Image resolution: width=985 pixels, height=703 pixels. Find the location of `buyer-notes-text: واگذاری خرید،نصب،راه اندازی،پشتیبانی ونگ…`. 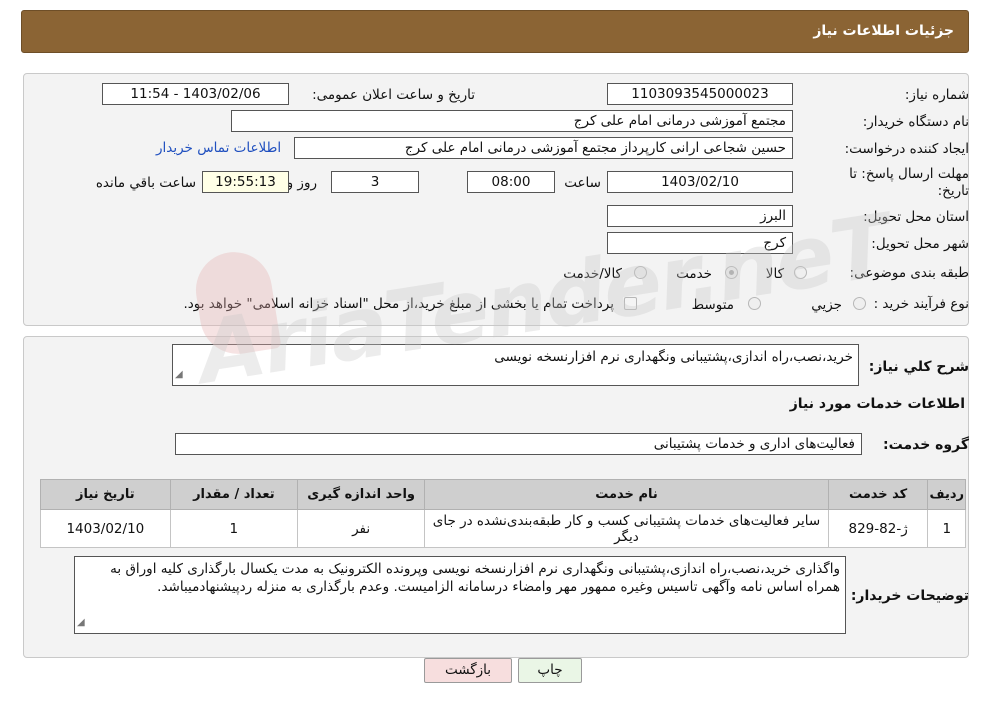

buyer-notes-text: واگذاری خرید،نصب،راه اندازی،پشتیبانی ونگ… is located at coordinates (475, 578).